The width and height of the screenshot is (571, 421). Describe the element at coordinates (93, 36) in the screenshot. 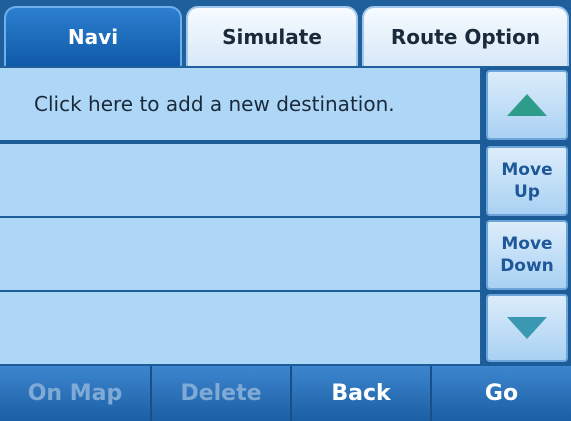

I see `tab-navi: Navi` at that location.